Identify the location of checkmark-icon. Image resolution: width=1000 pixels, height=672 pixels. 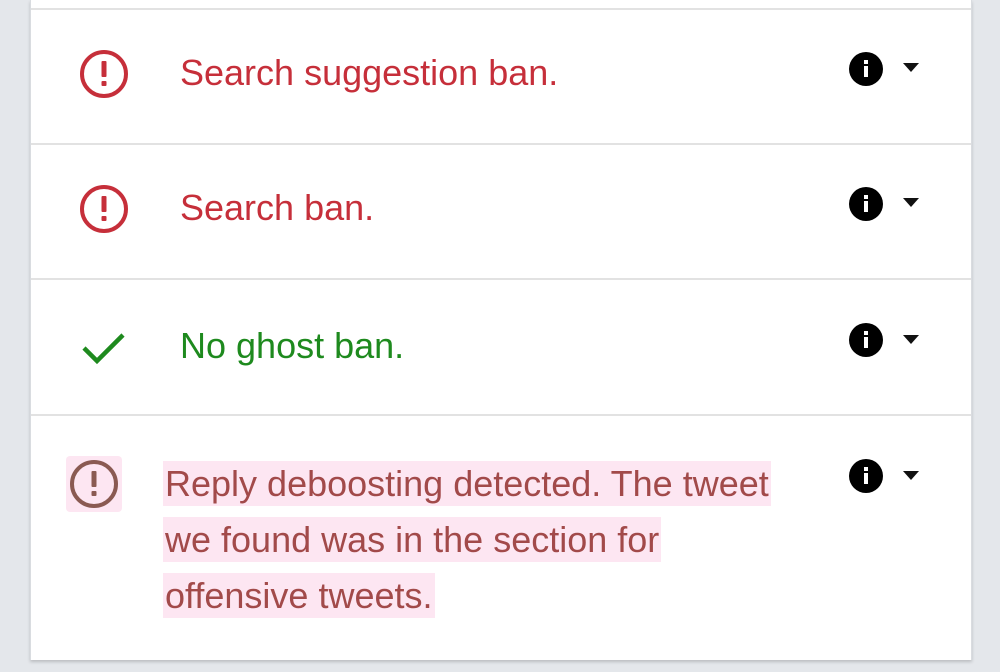
(104, 347).